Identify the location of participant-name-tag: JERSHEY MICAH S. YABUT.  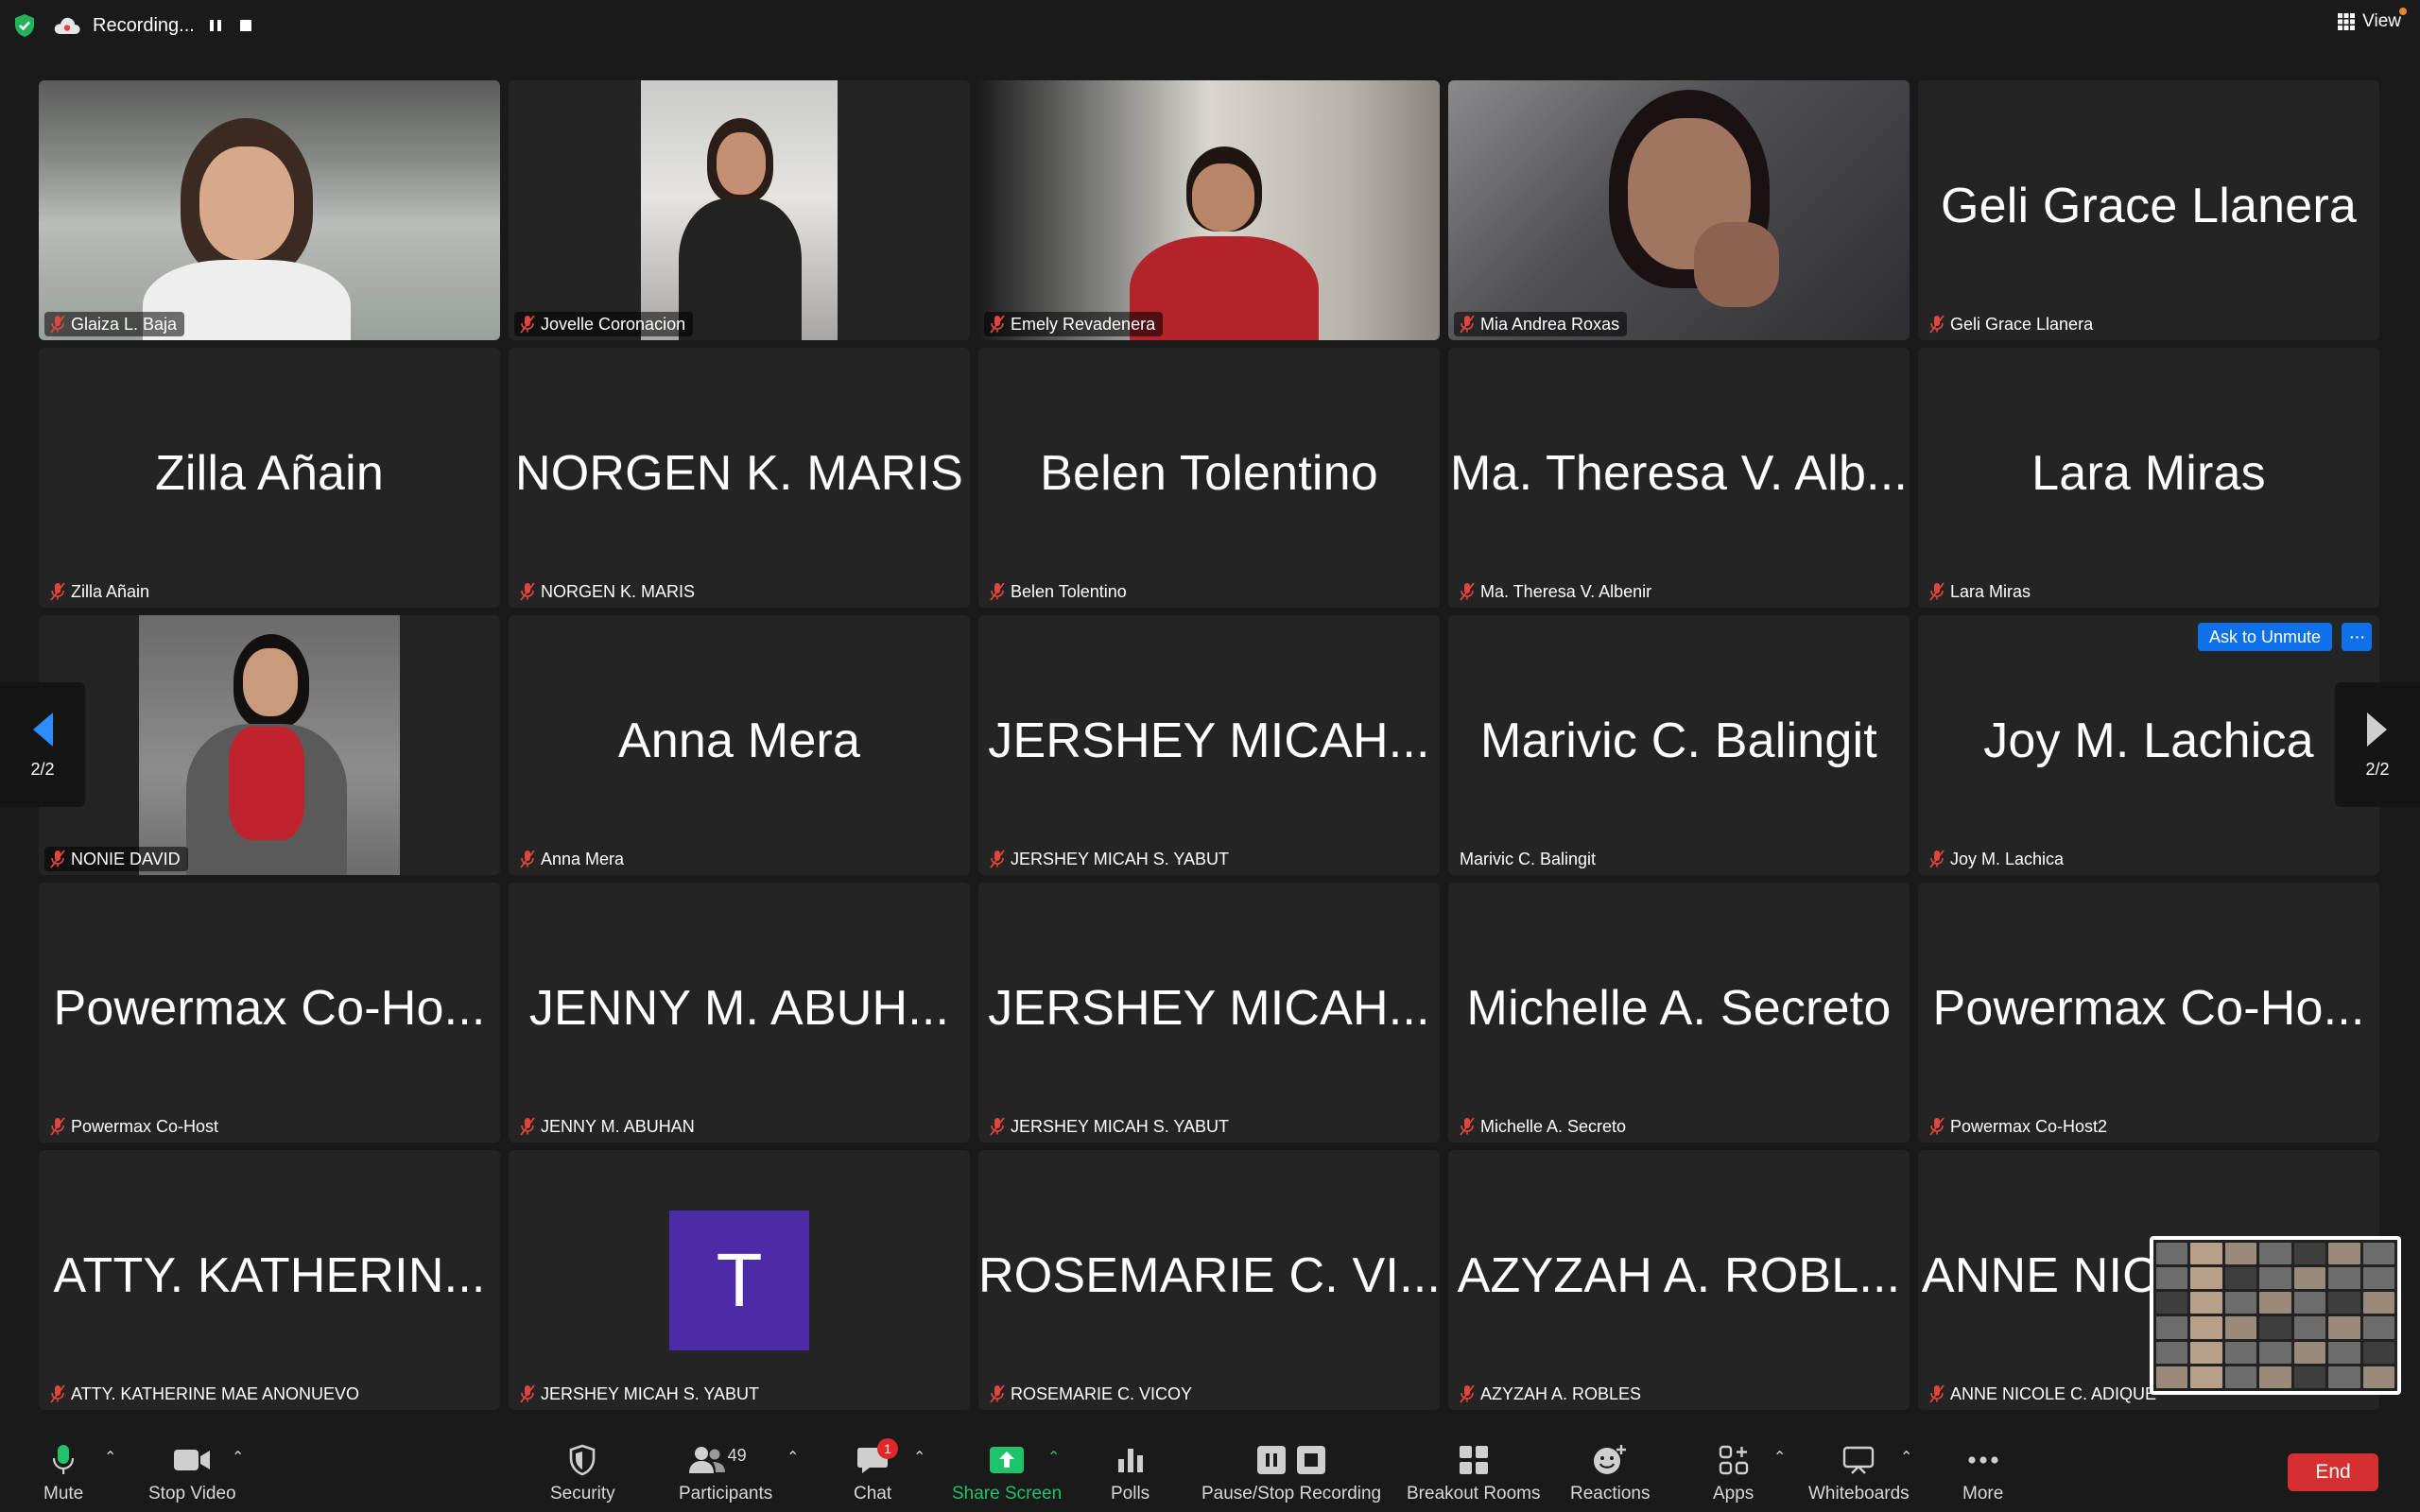
(1110, 859).